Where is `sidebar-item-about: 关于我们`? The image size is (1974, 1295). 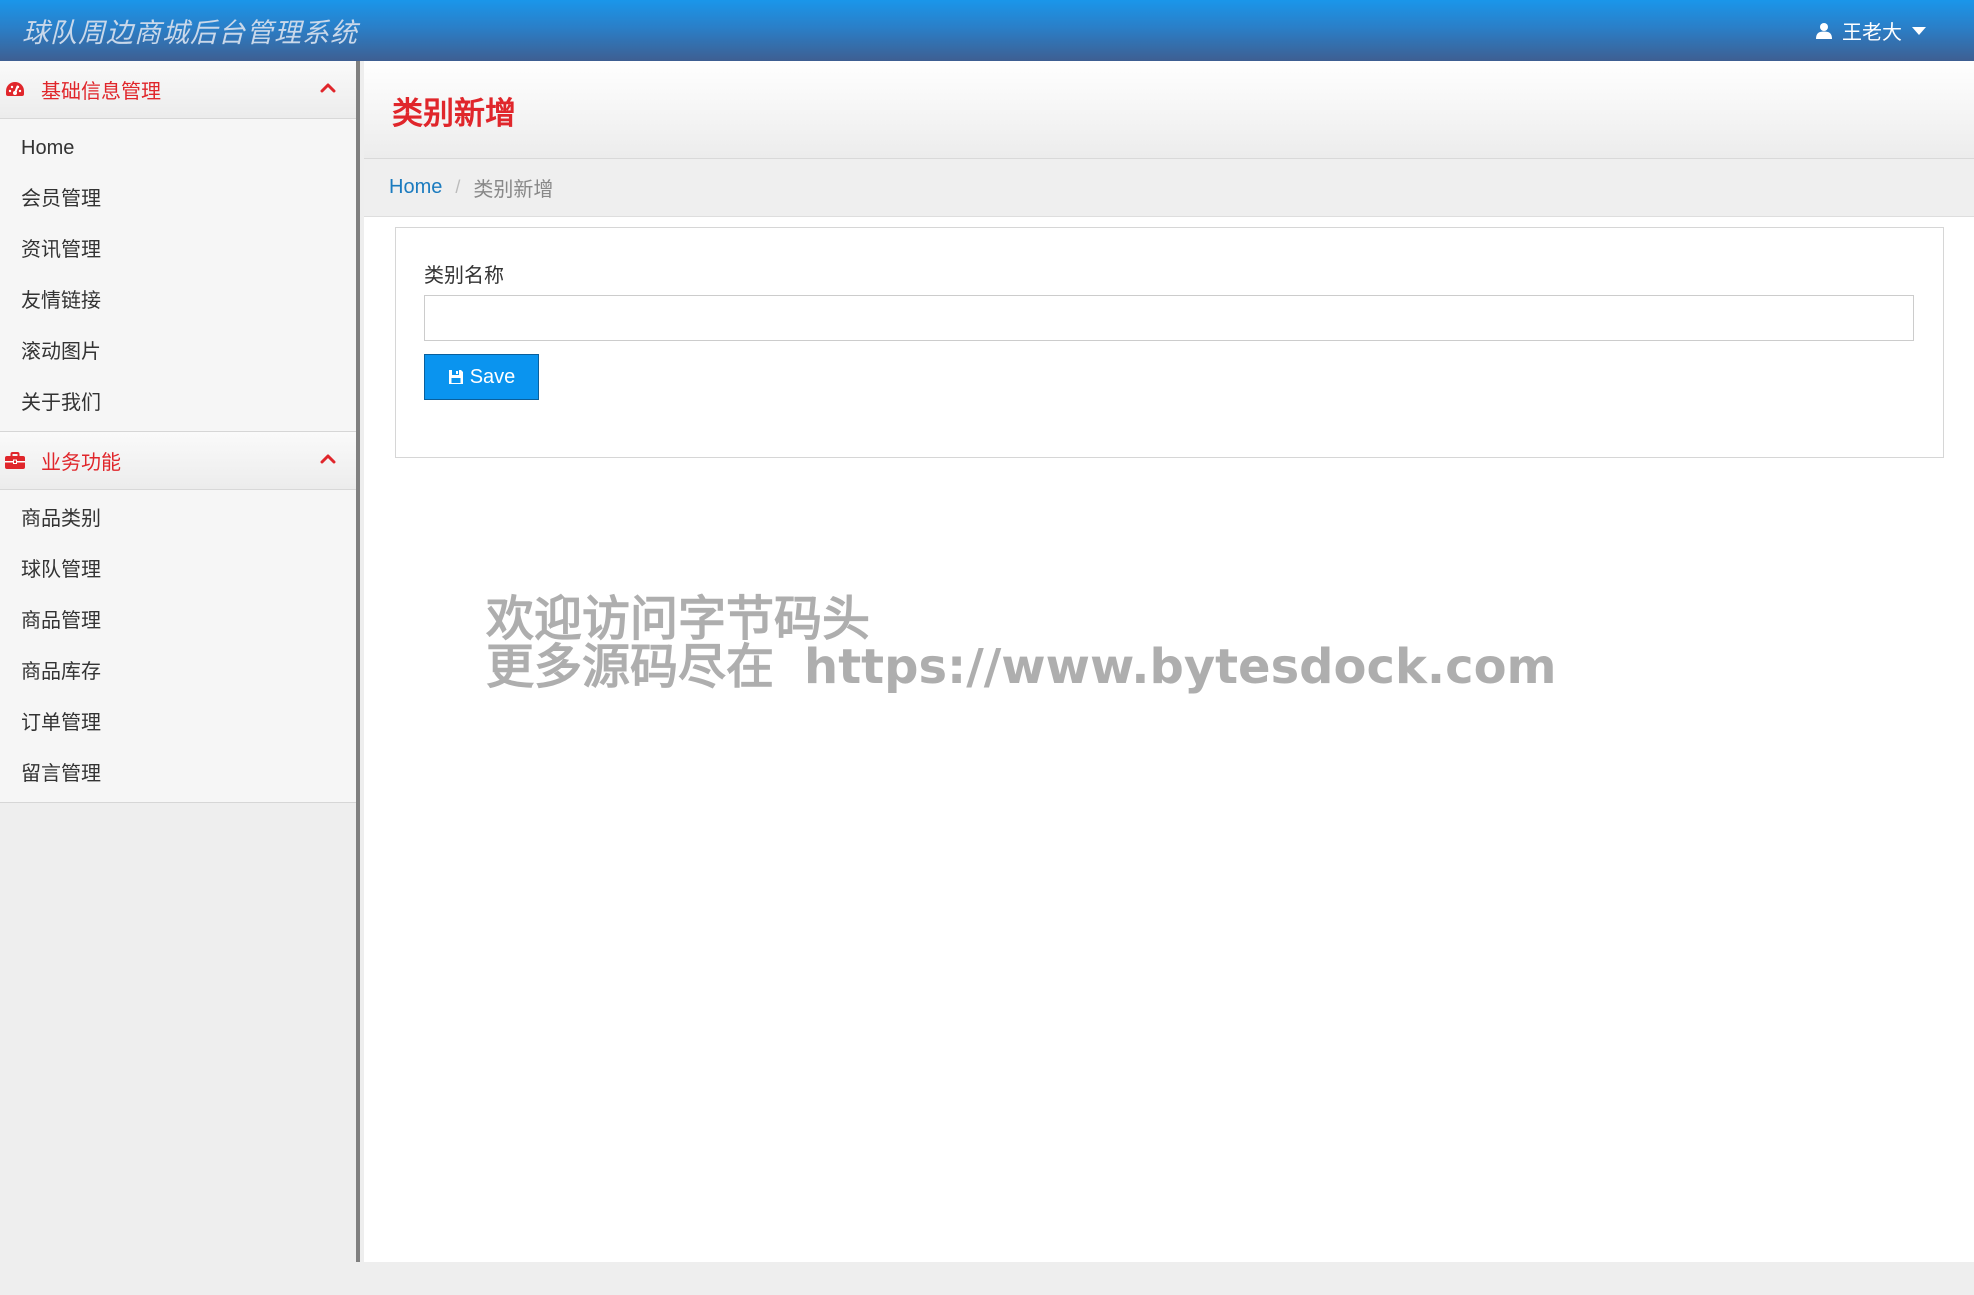
sidebar-item-about: 关于我们 is located at coordinates (178, 403).